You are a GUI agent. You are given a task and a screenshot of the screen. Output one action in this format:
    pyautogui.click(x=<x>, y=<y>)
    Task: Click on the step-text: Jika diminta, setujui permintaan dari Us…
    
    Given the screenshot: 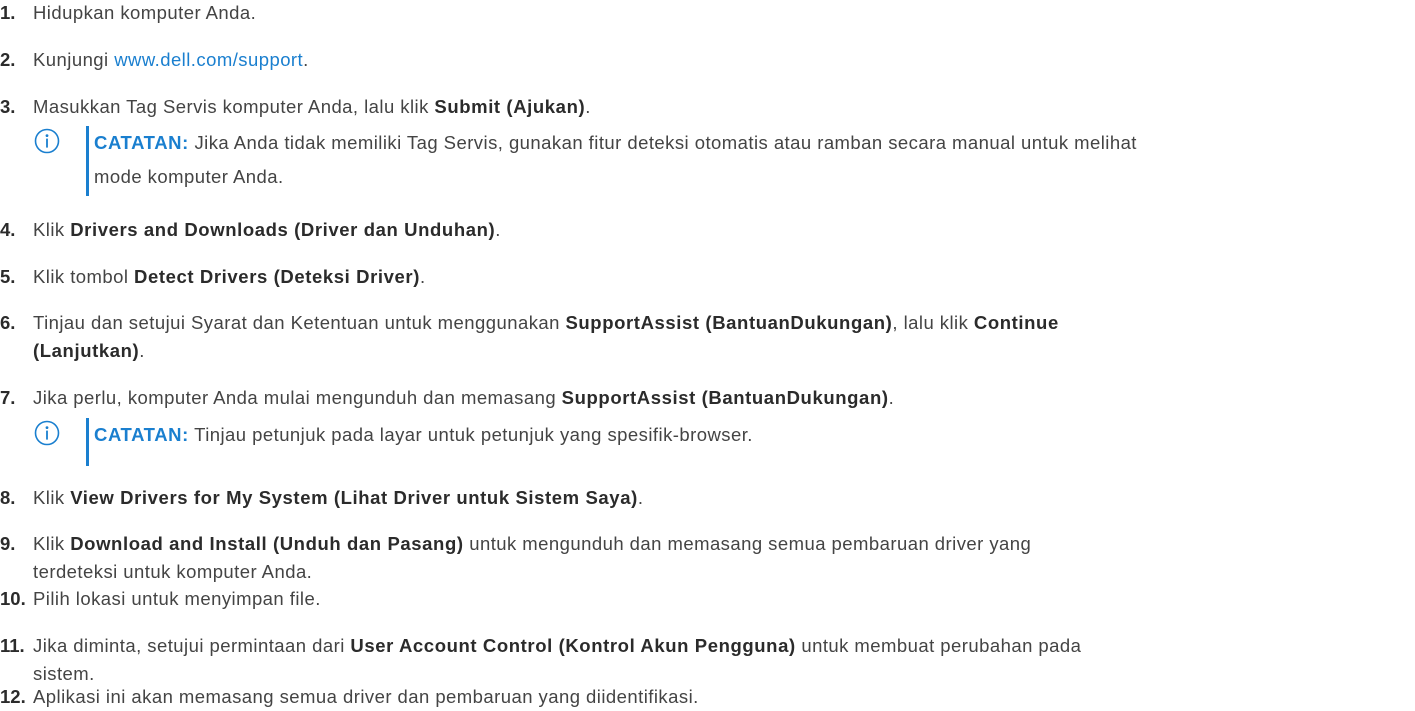 What is the action you would take?
    pyautogui.click(x=721, y=660)
    